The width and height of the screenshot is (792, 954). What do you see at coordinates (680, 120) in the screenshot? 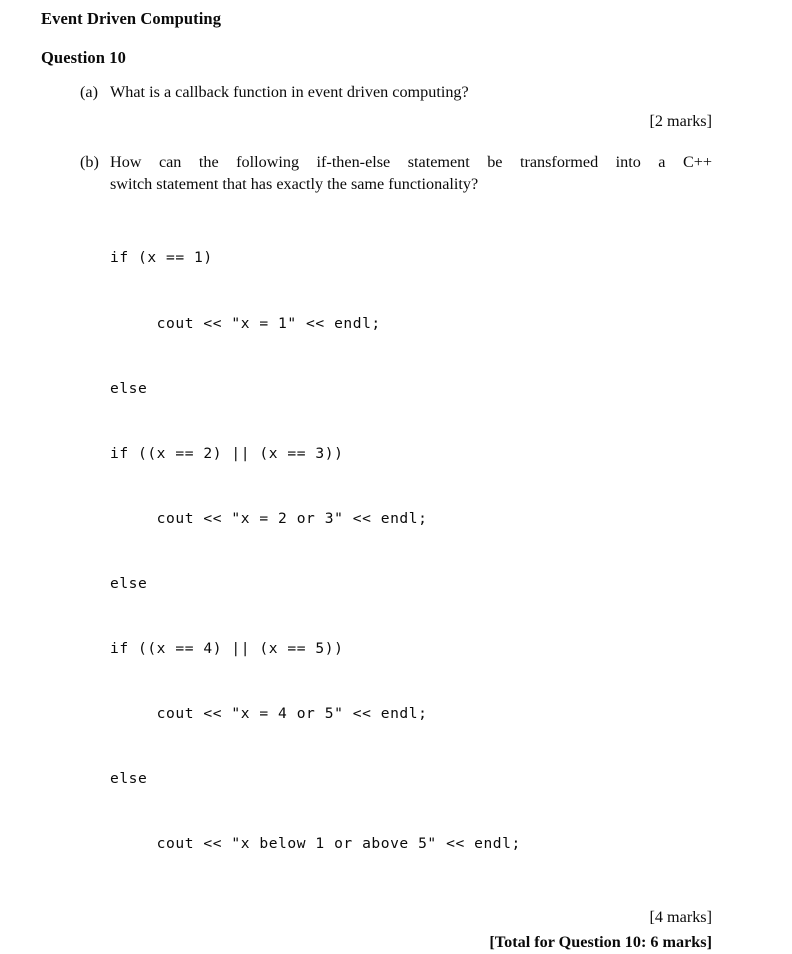
I see `part-a-marks: [2 marks]` at bounding box center [680, 120].